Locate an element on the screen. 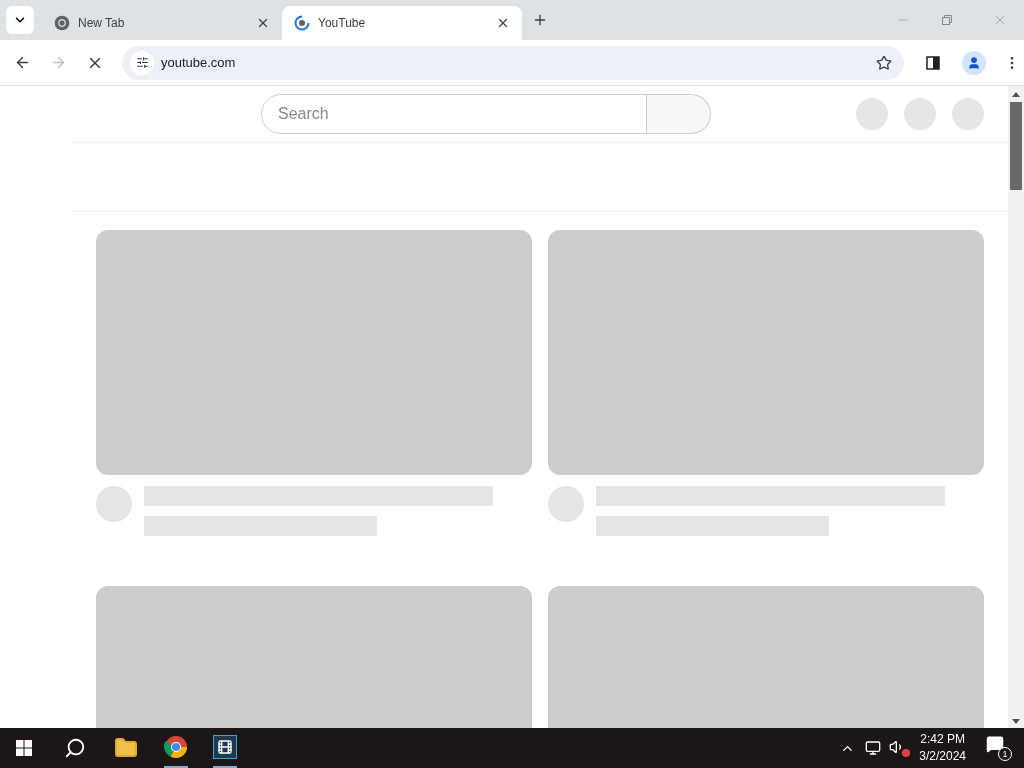 This screenshot has height=768, width=1024. notification-count: 1 is located at coordinates (1005, 754).